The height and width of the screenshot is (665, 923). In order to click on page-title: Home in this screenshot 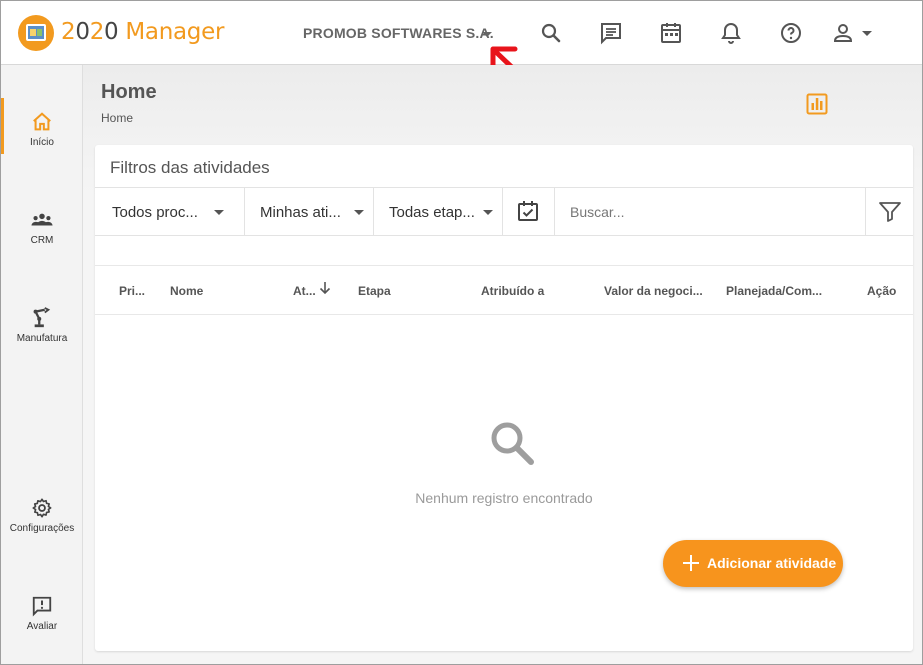, I will do `click(129, 92)`.